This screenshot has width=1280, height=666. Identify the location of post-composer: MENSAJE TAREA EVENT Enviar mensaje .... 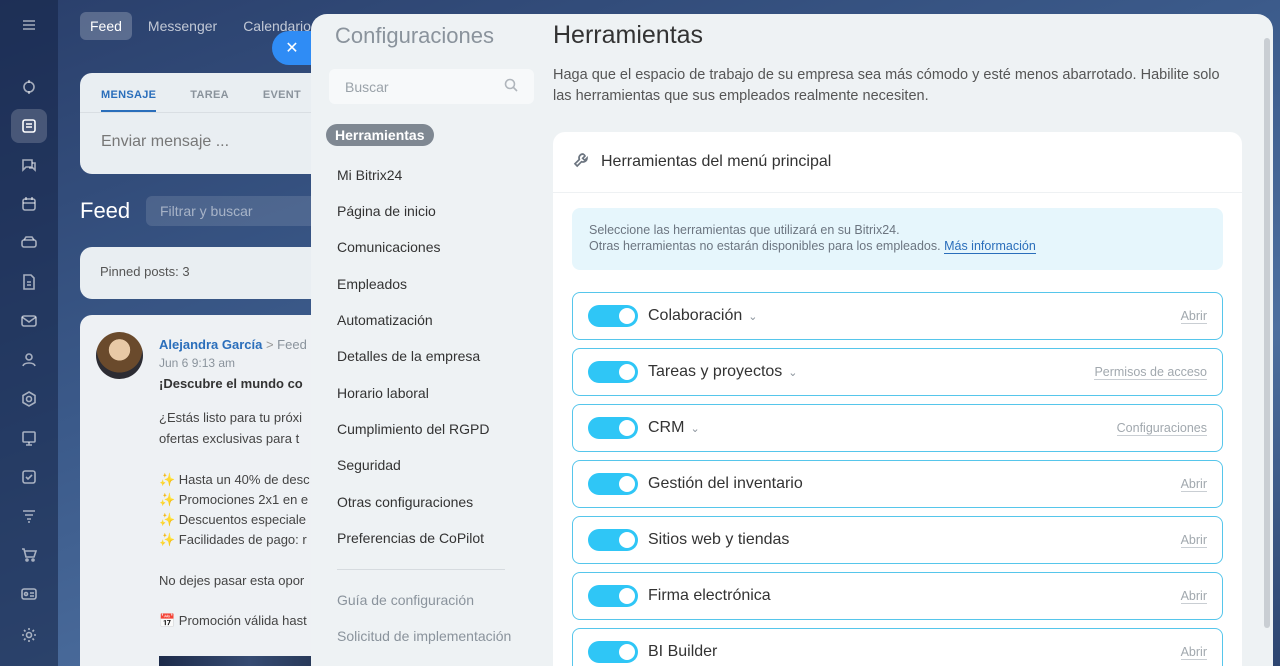
(210, 123).